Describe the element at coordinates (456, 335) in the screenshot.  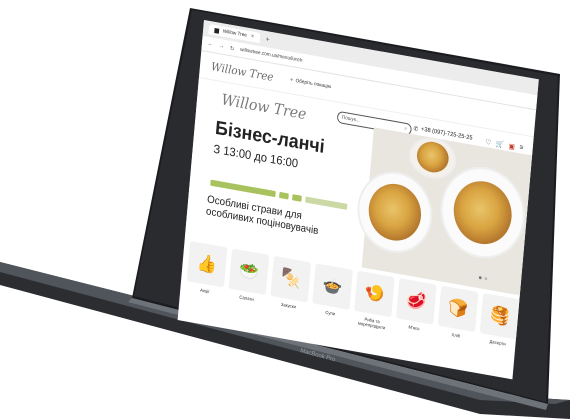
I see `category-label: Хліб` at that location.